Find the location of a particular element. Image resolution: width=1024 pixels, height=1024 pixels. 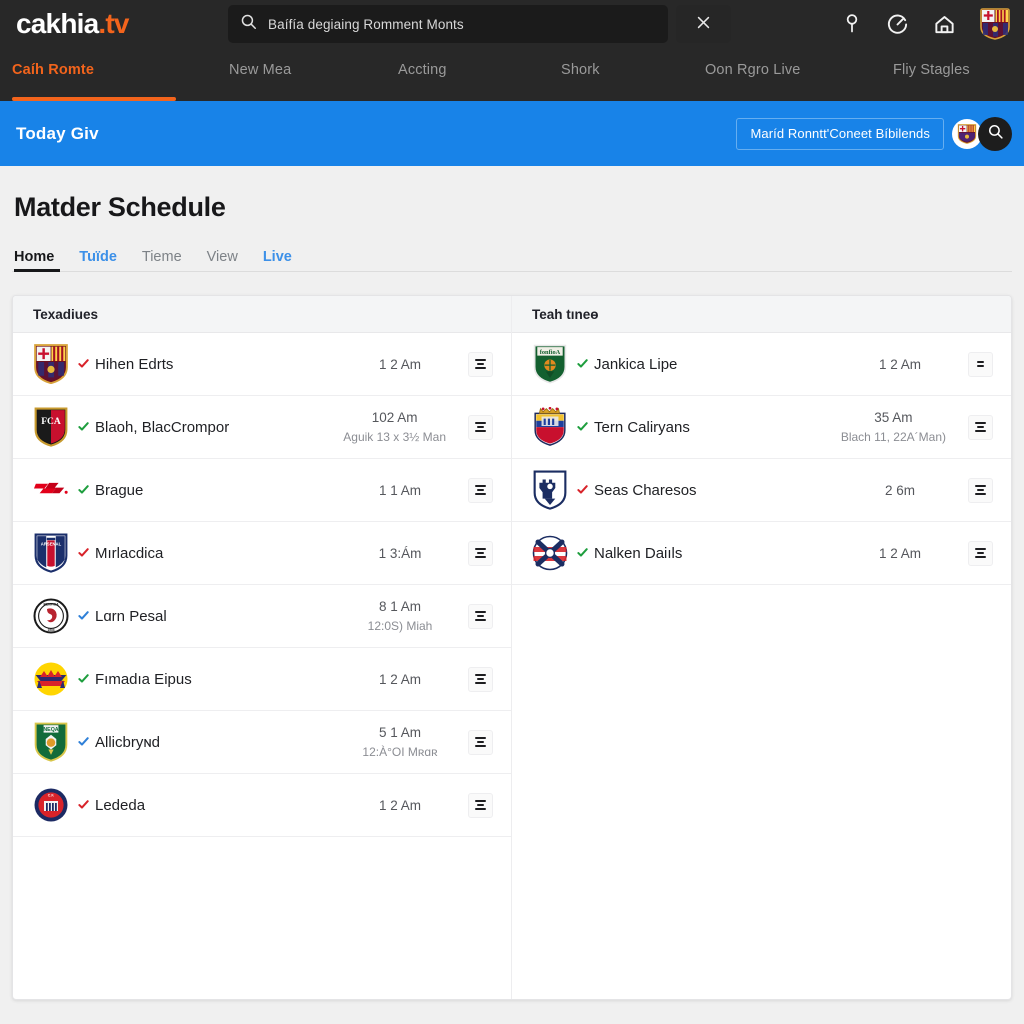

team-name: Fımadıa Eipus is located at coordinates (143, 679).